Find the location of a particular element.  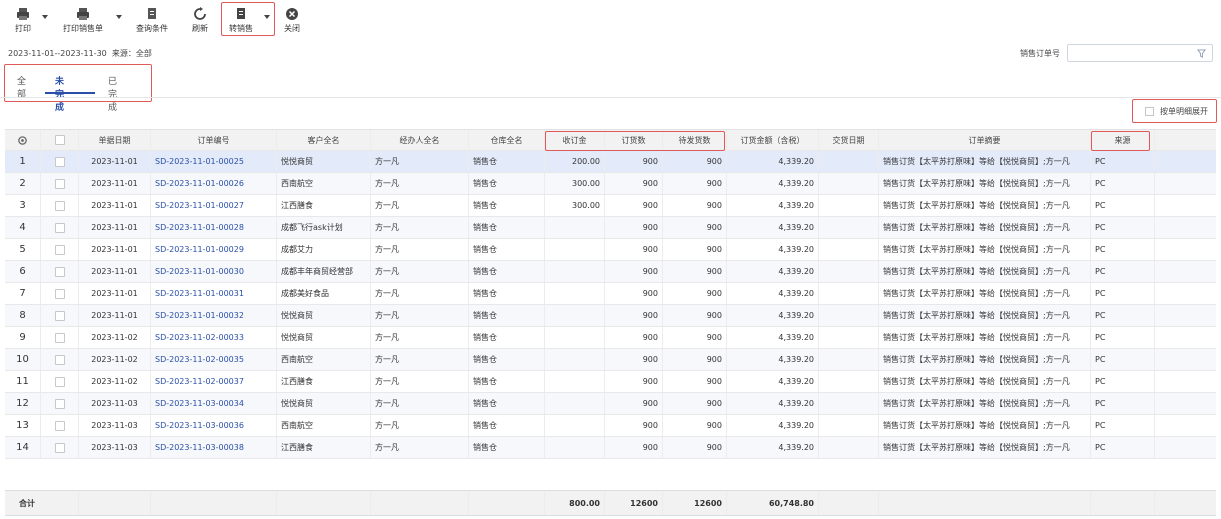

cell-date: 2023-11-02 is located at coordinates (115, 381).